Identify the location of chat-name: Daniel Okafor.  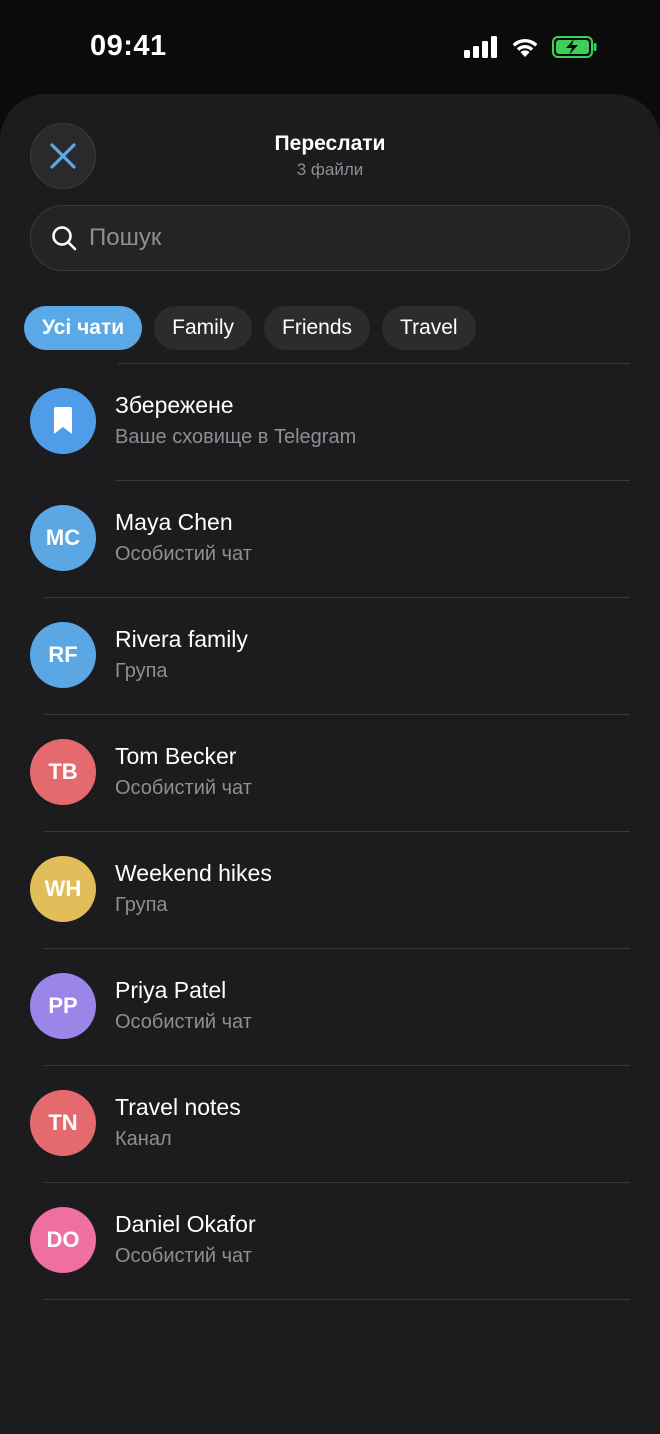
(185, 1224).